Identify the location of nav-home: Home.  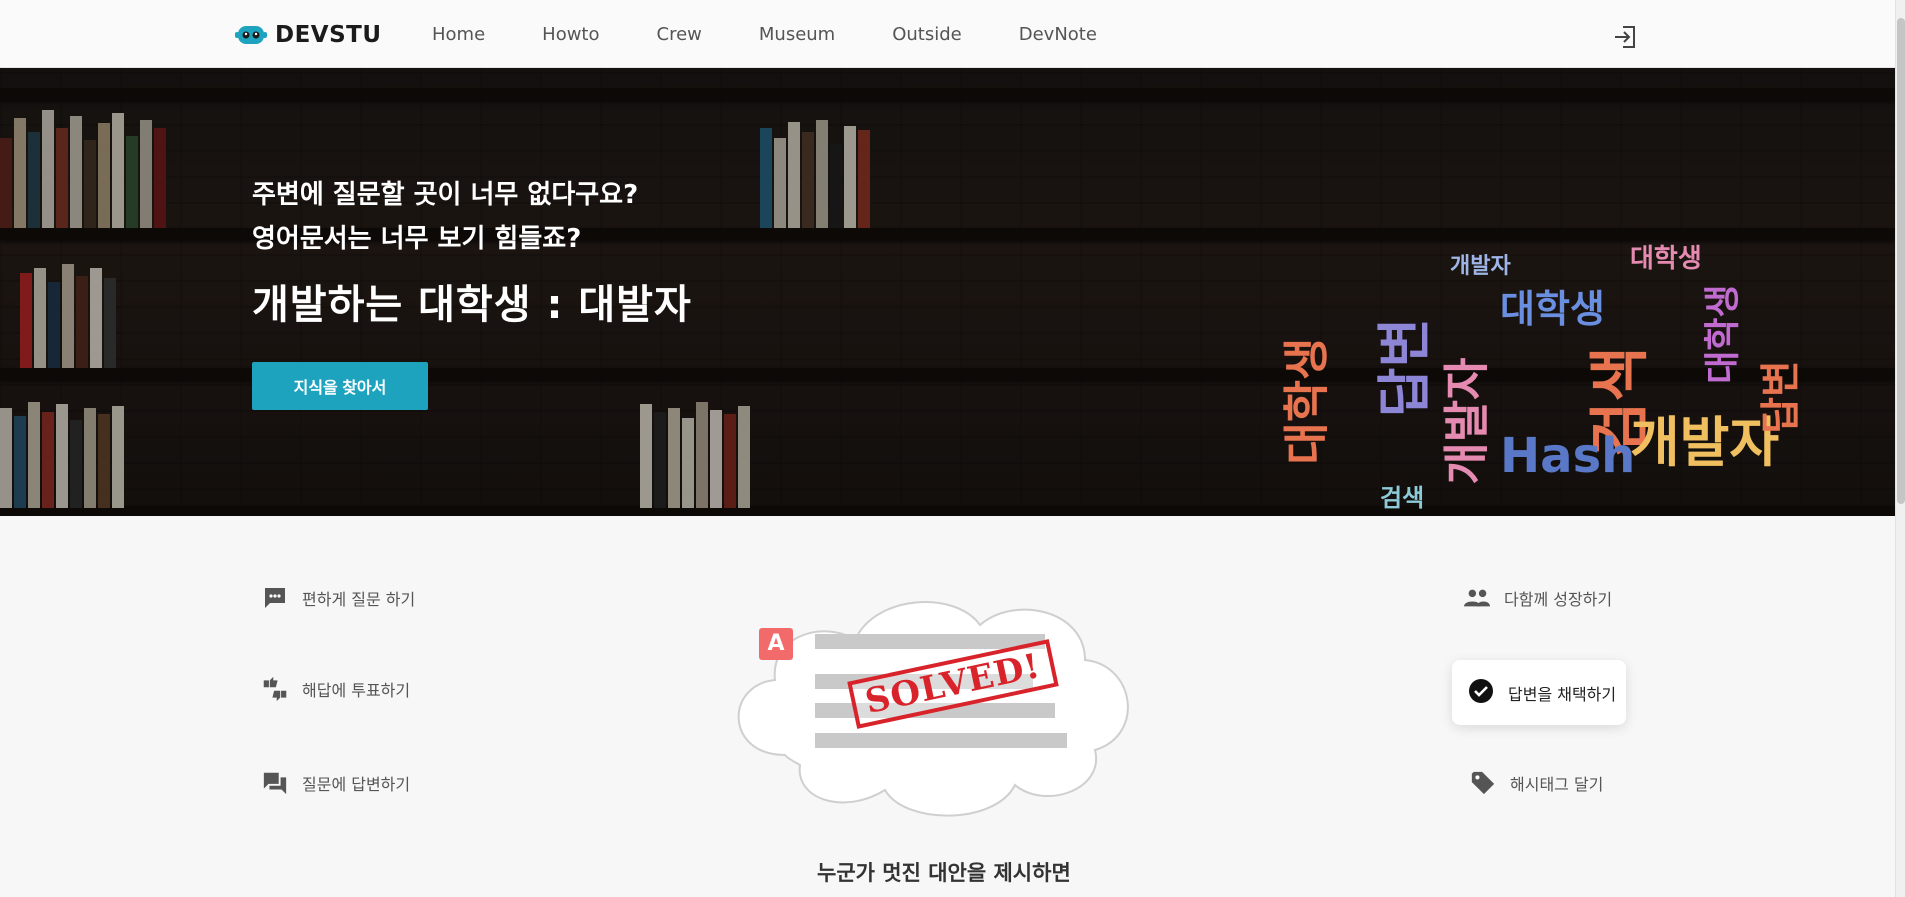
(458, 34).